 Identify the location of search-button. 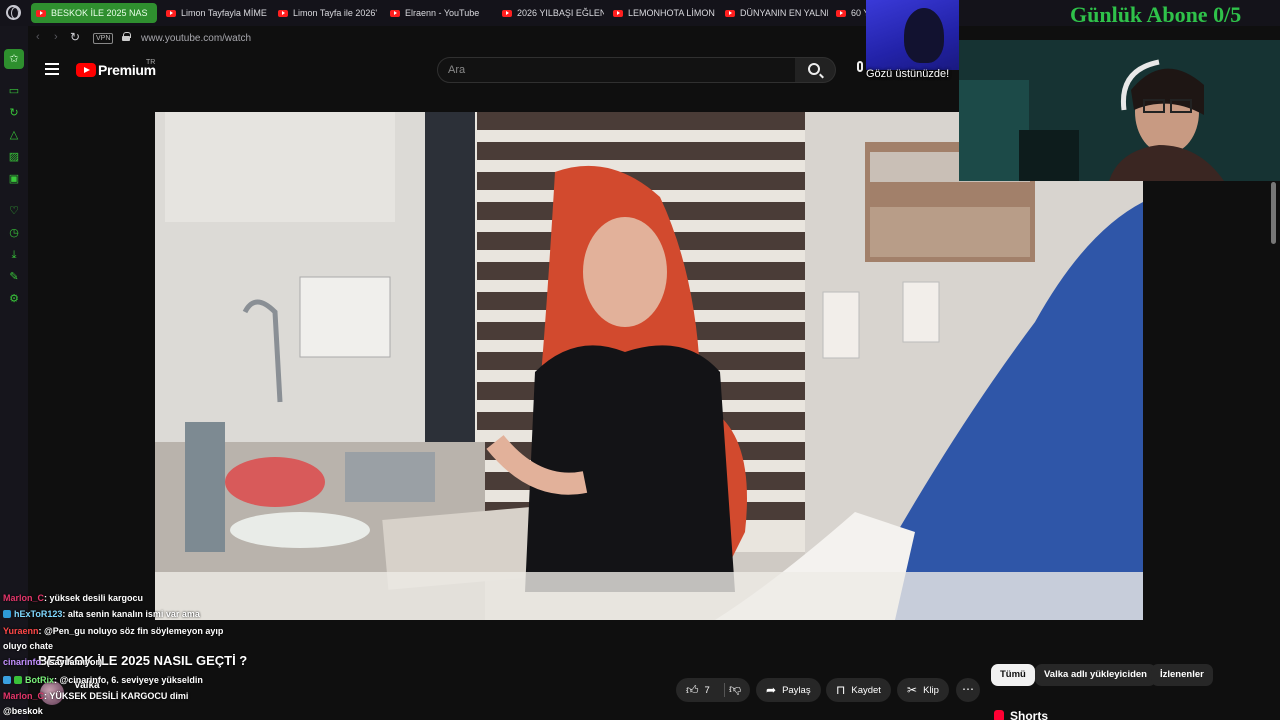
(815, 70).